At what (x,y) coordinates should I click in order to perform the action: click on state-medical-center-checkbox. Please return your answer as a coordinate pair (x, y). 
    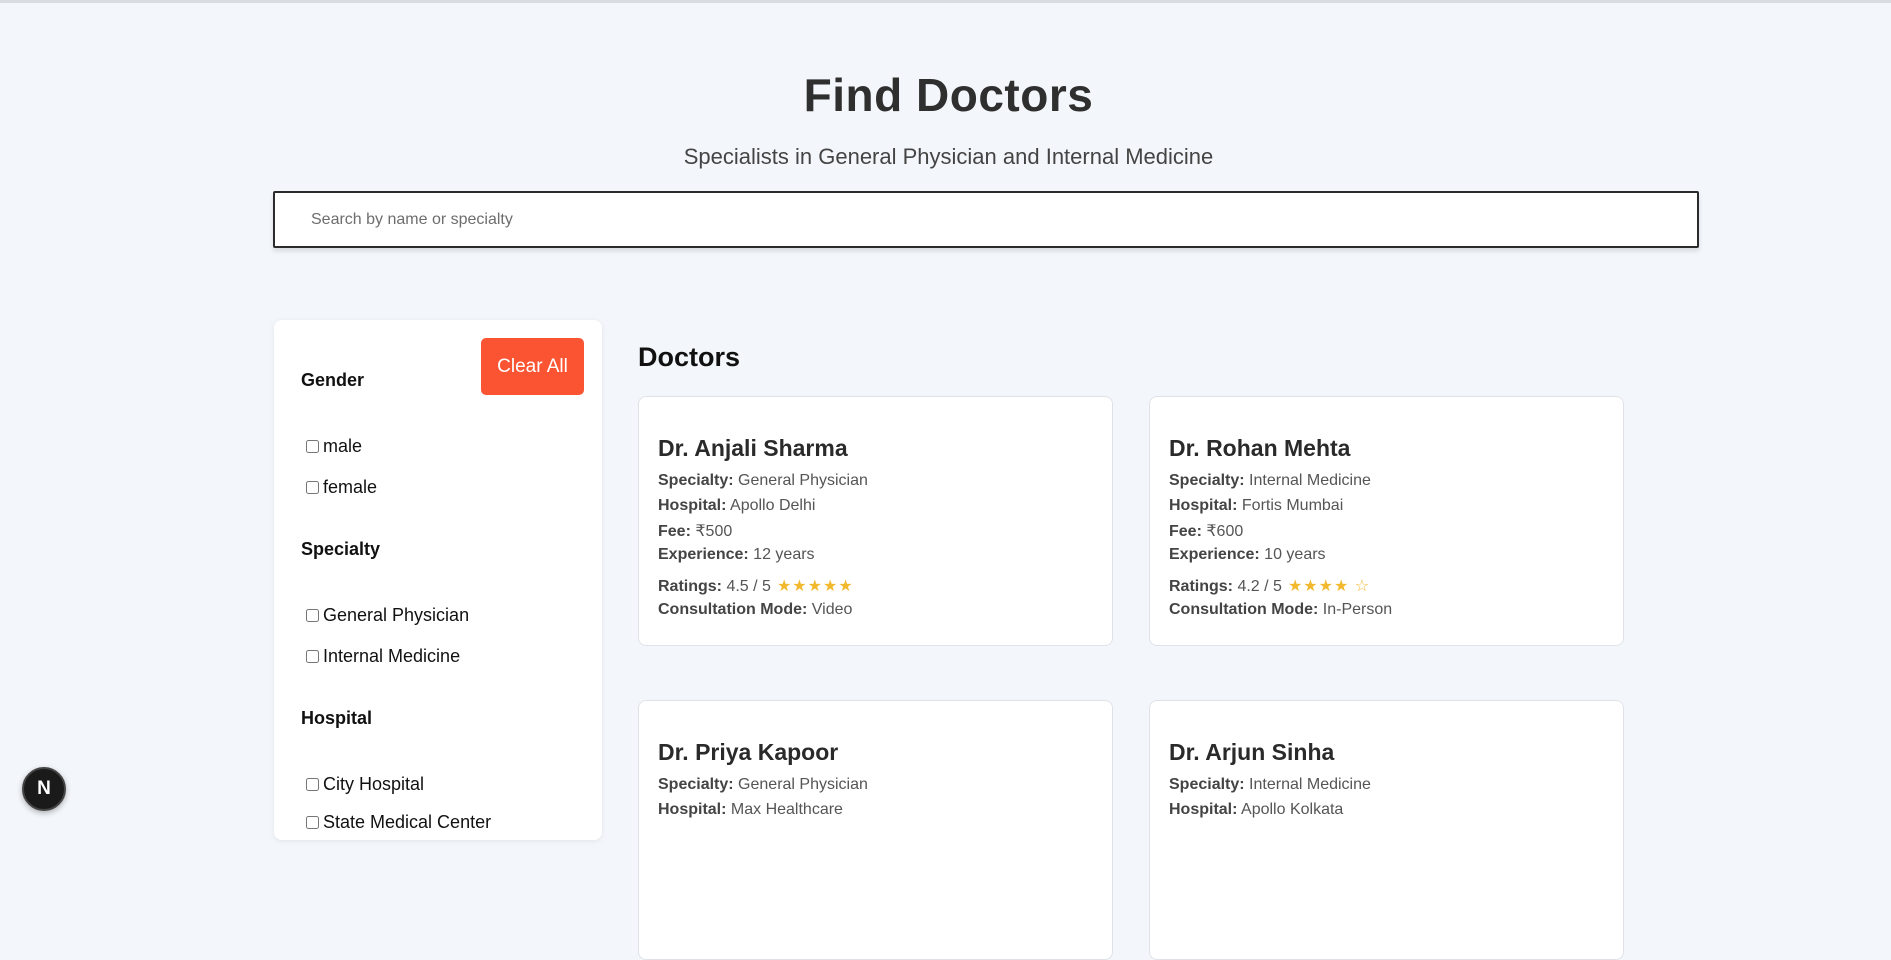
    Looking at the image, I should click on (312, 822).